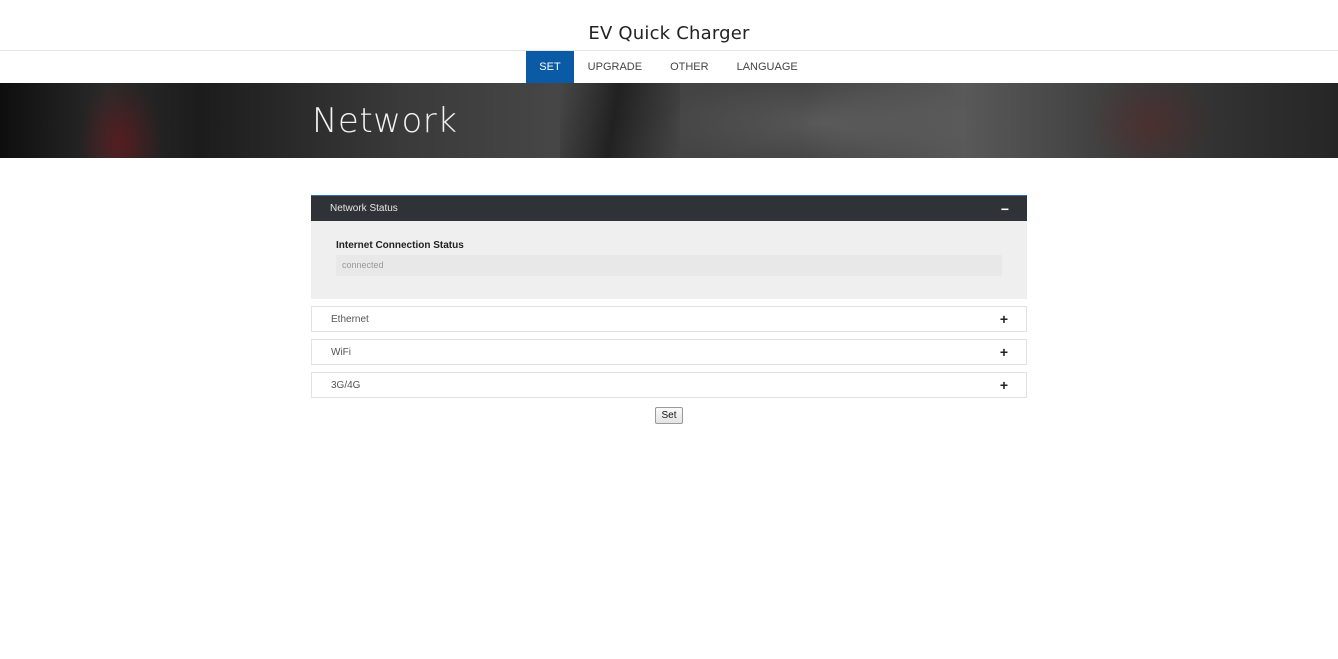 This screenshot has height=659, width=1338. I want to click on site-header: EV Quick Charger, so click(669, 25).